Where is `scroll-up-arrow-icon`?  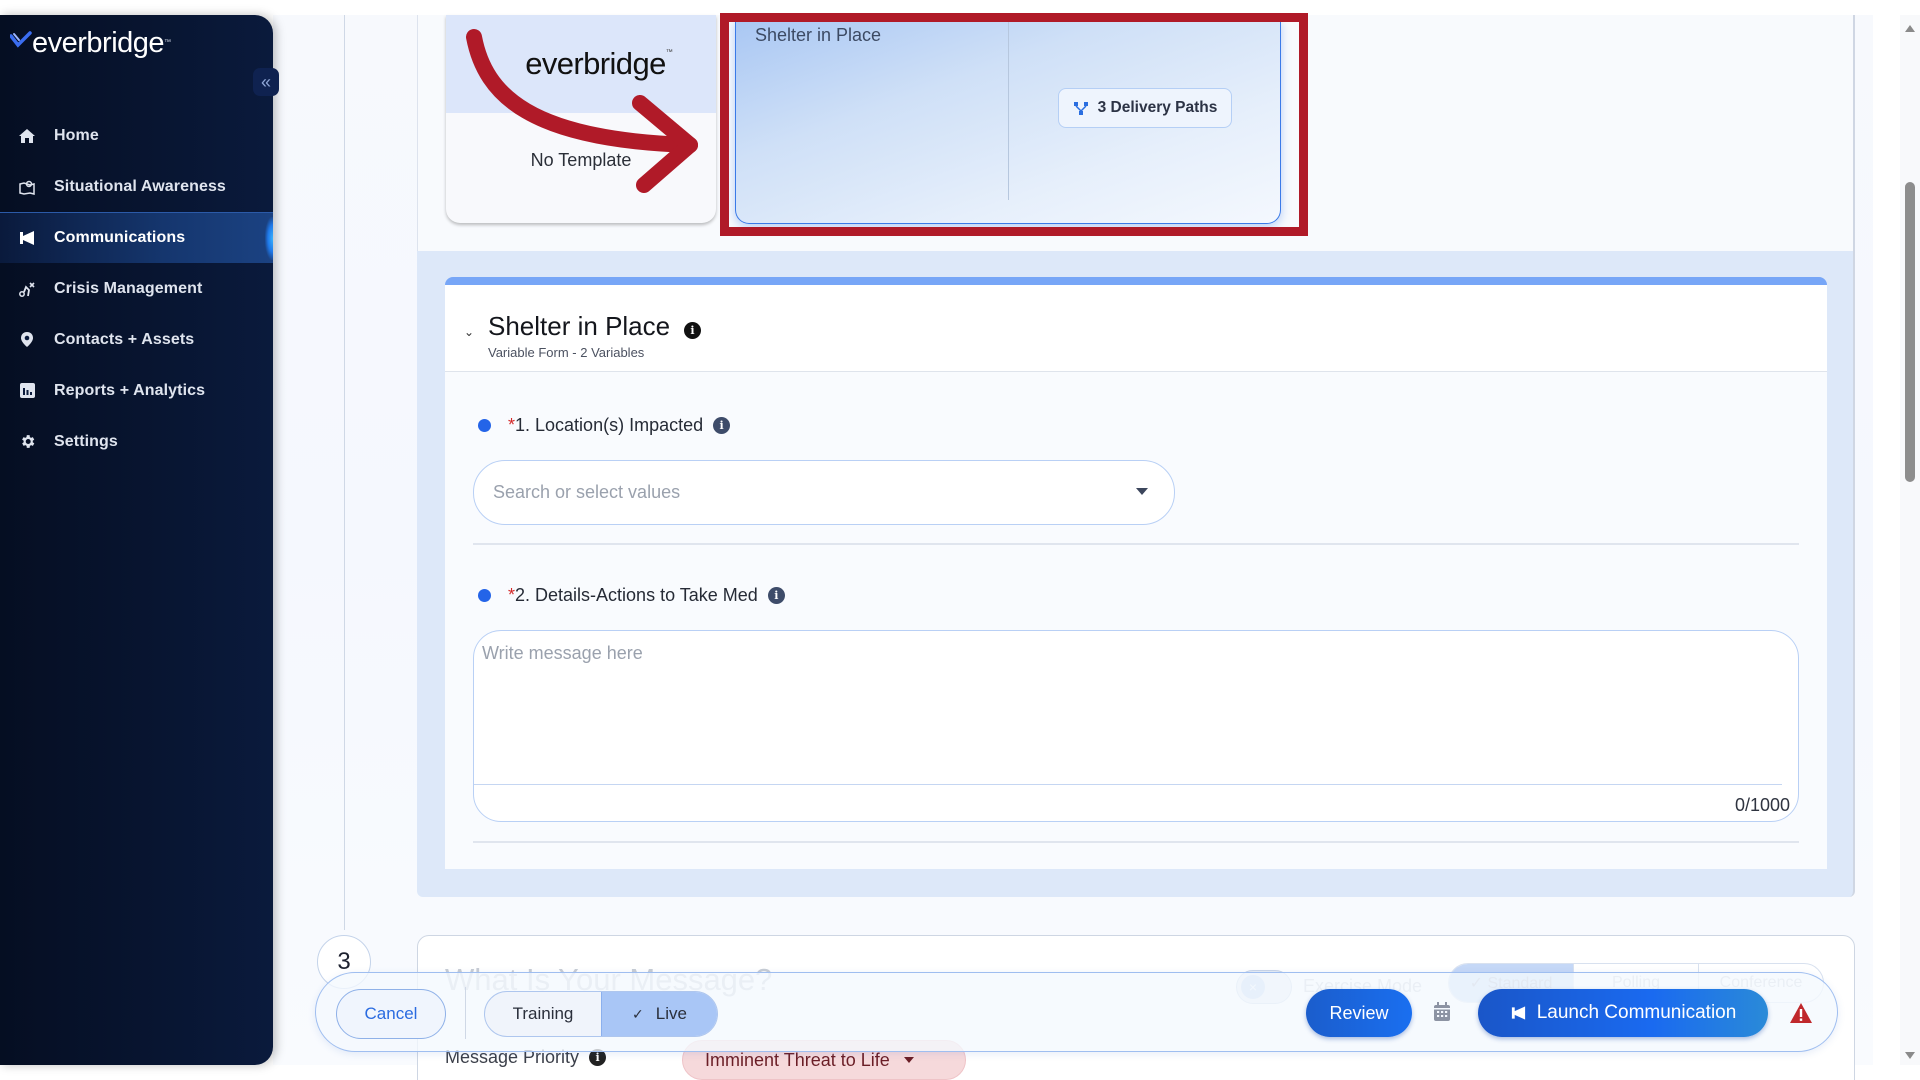 scroll-up-arrow-icon is located at coordinates (1910, 28).